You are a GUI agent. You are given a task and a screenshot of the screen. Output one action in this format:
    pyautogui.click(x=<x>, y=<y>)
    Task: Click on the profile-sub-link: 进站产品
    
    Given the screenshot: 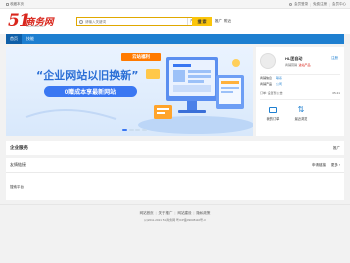 What is the action you would take?
    pyautogui.click(x=305, y=65)
    